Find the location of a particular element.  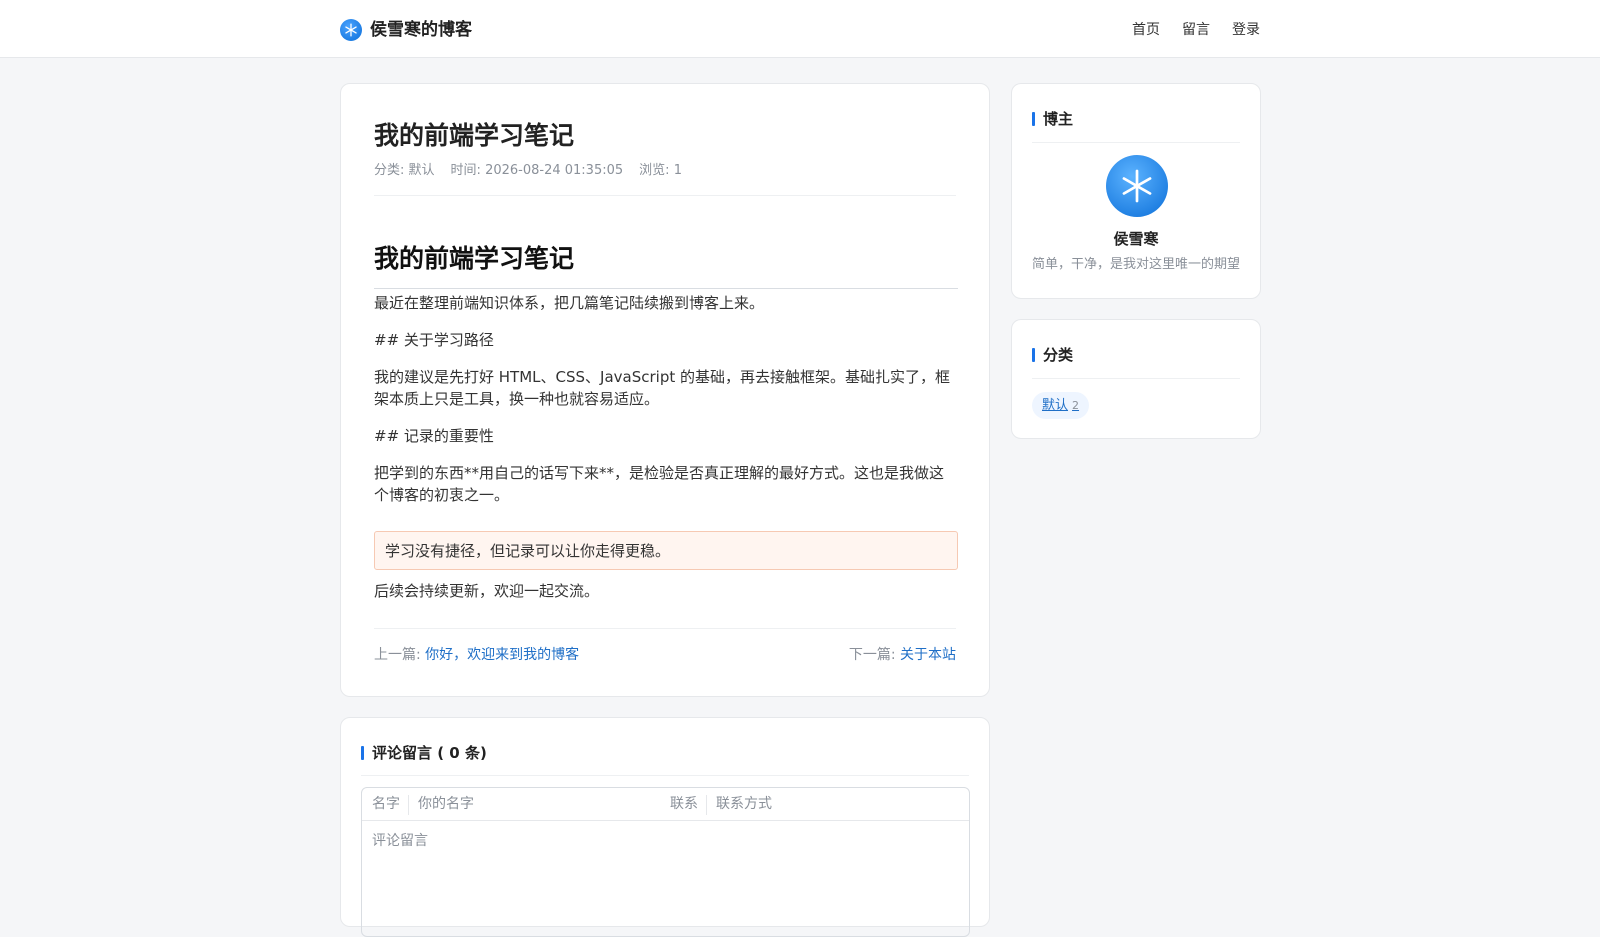

content-paragraph-text: 后续会持续更新，欢迎一起交流。 is located at coordinates (487, 591).